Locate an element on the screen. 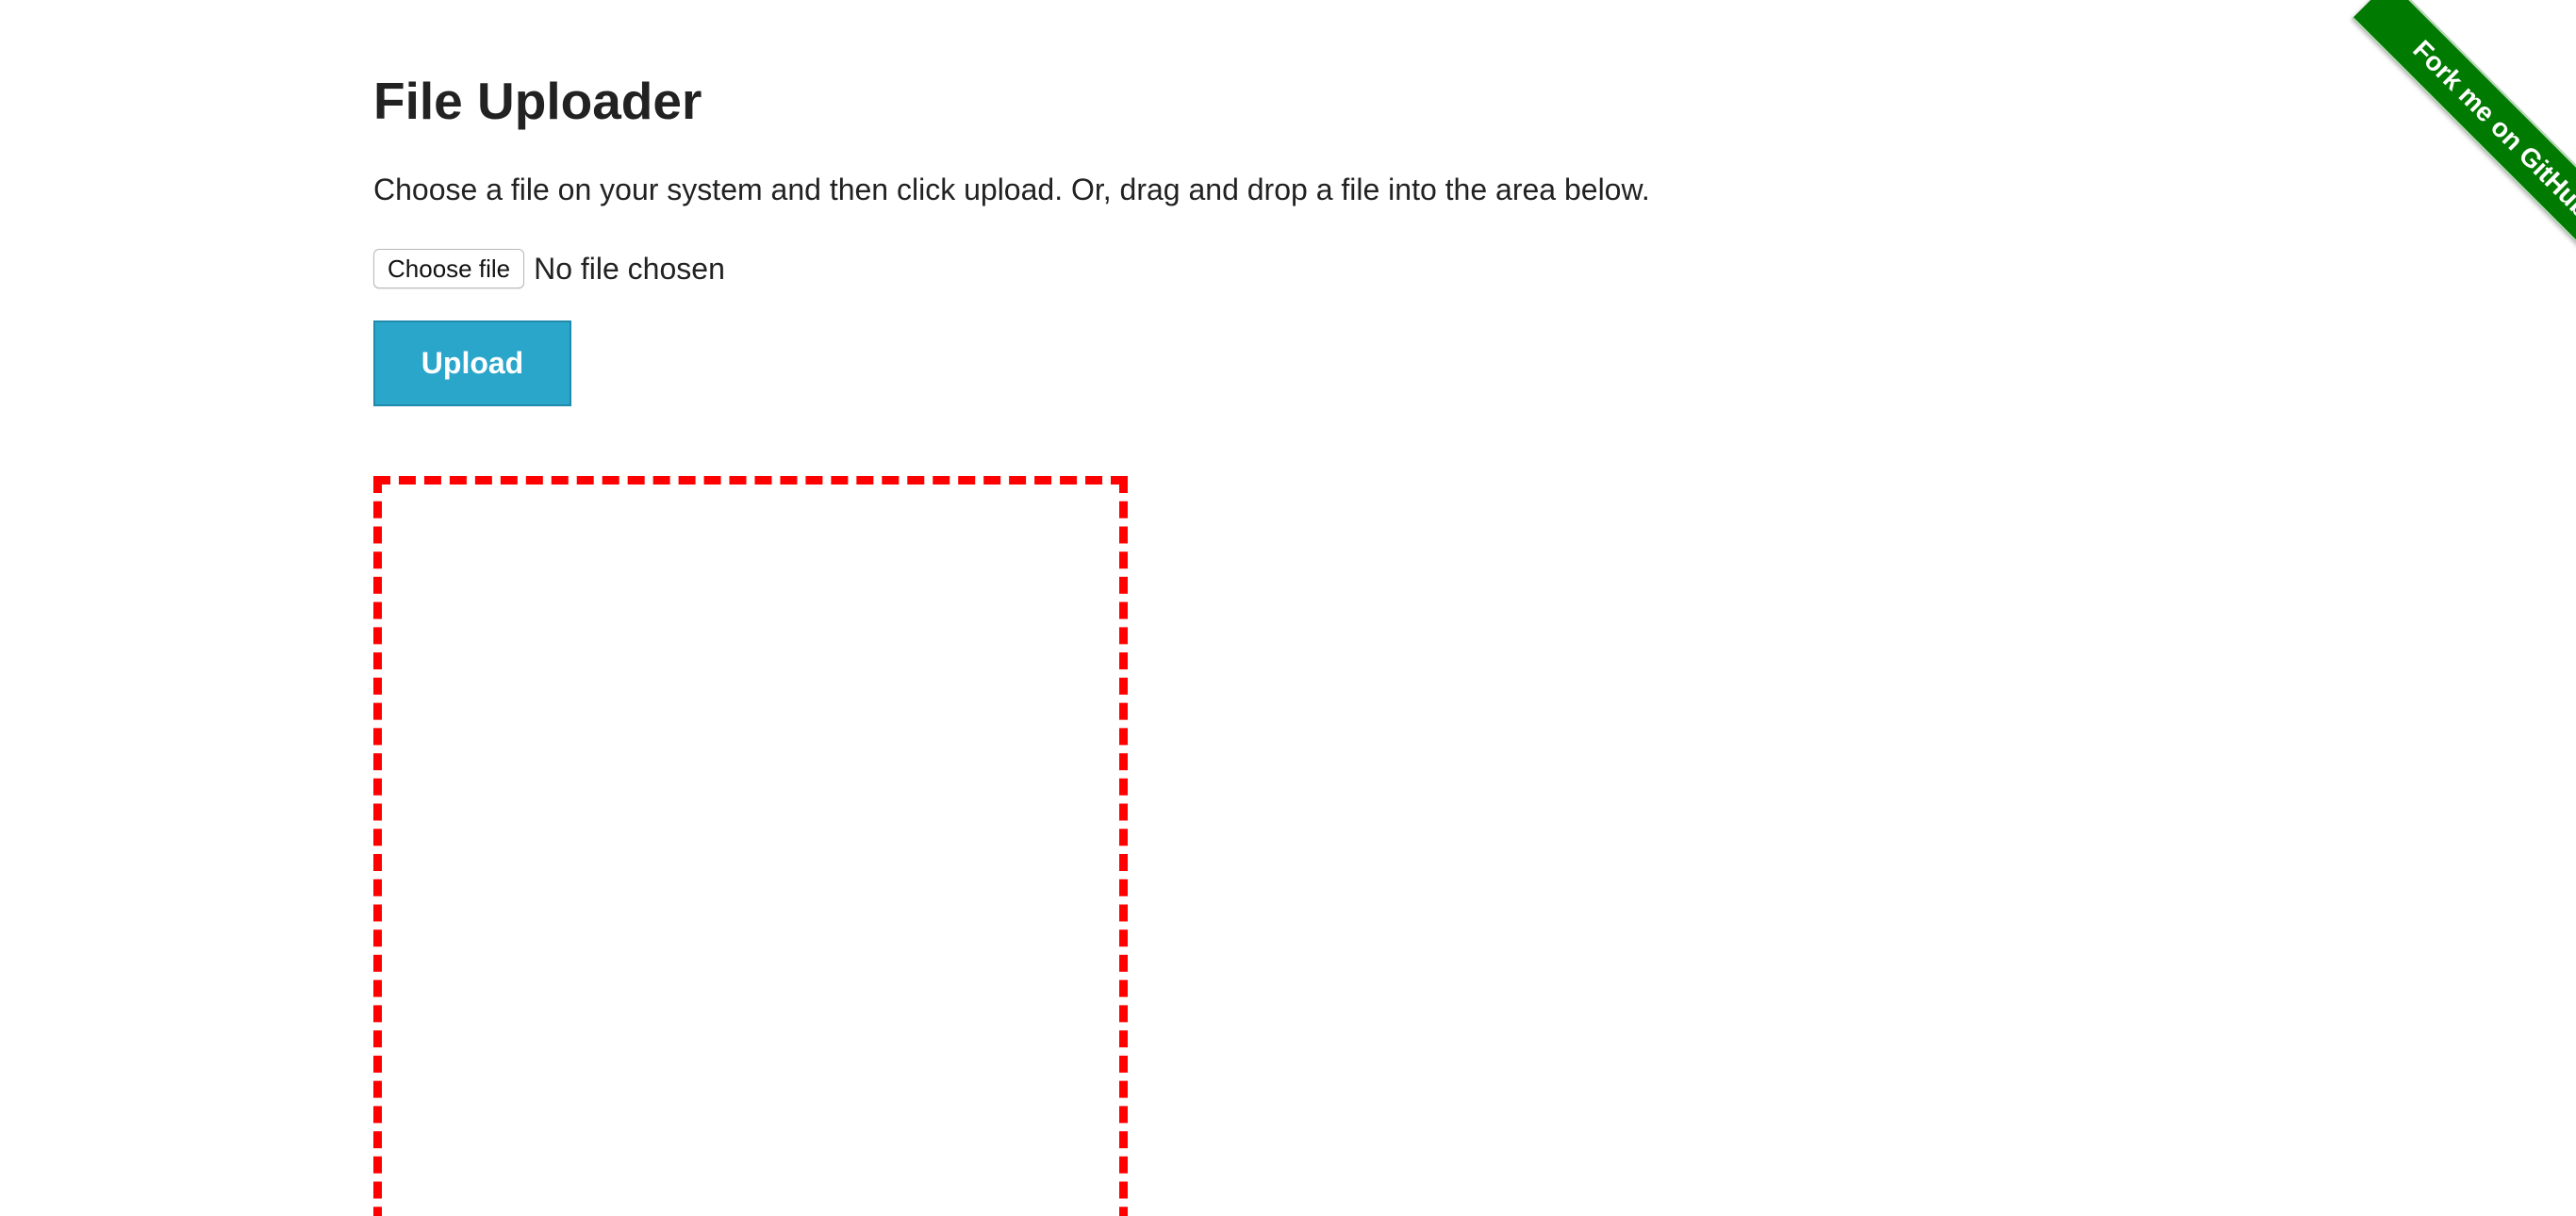 Image resolution: width=2576 pixels, height=1216 pixels. upload-button: Upload is located at coordinates (472, 363).